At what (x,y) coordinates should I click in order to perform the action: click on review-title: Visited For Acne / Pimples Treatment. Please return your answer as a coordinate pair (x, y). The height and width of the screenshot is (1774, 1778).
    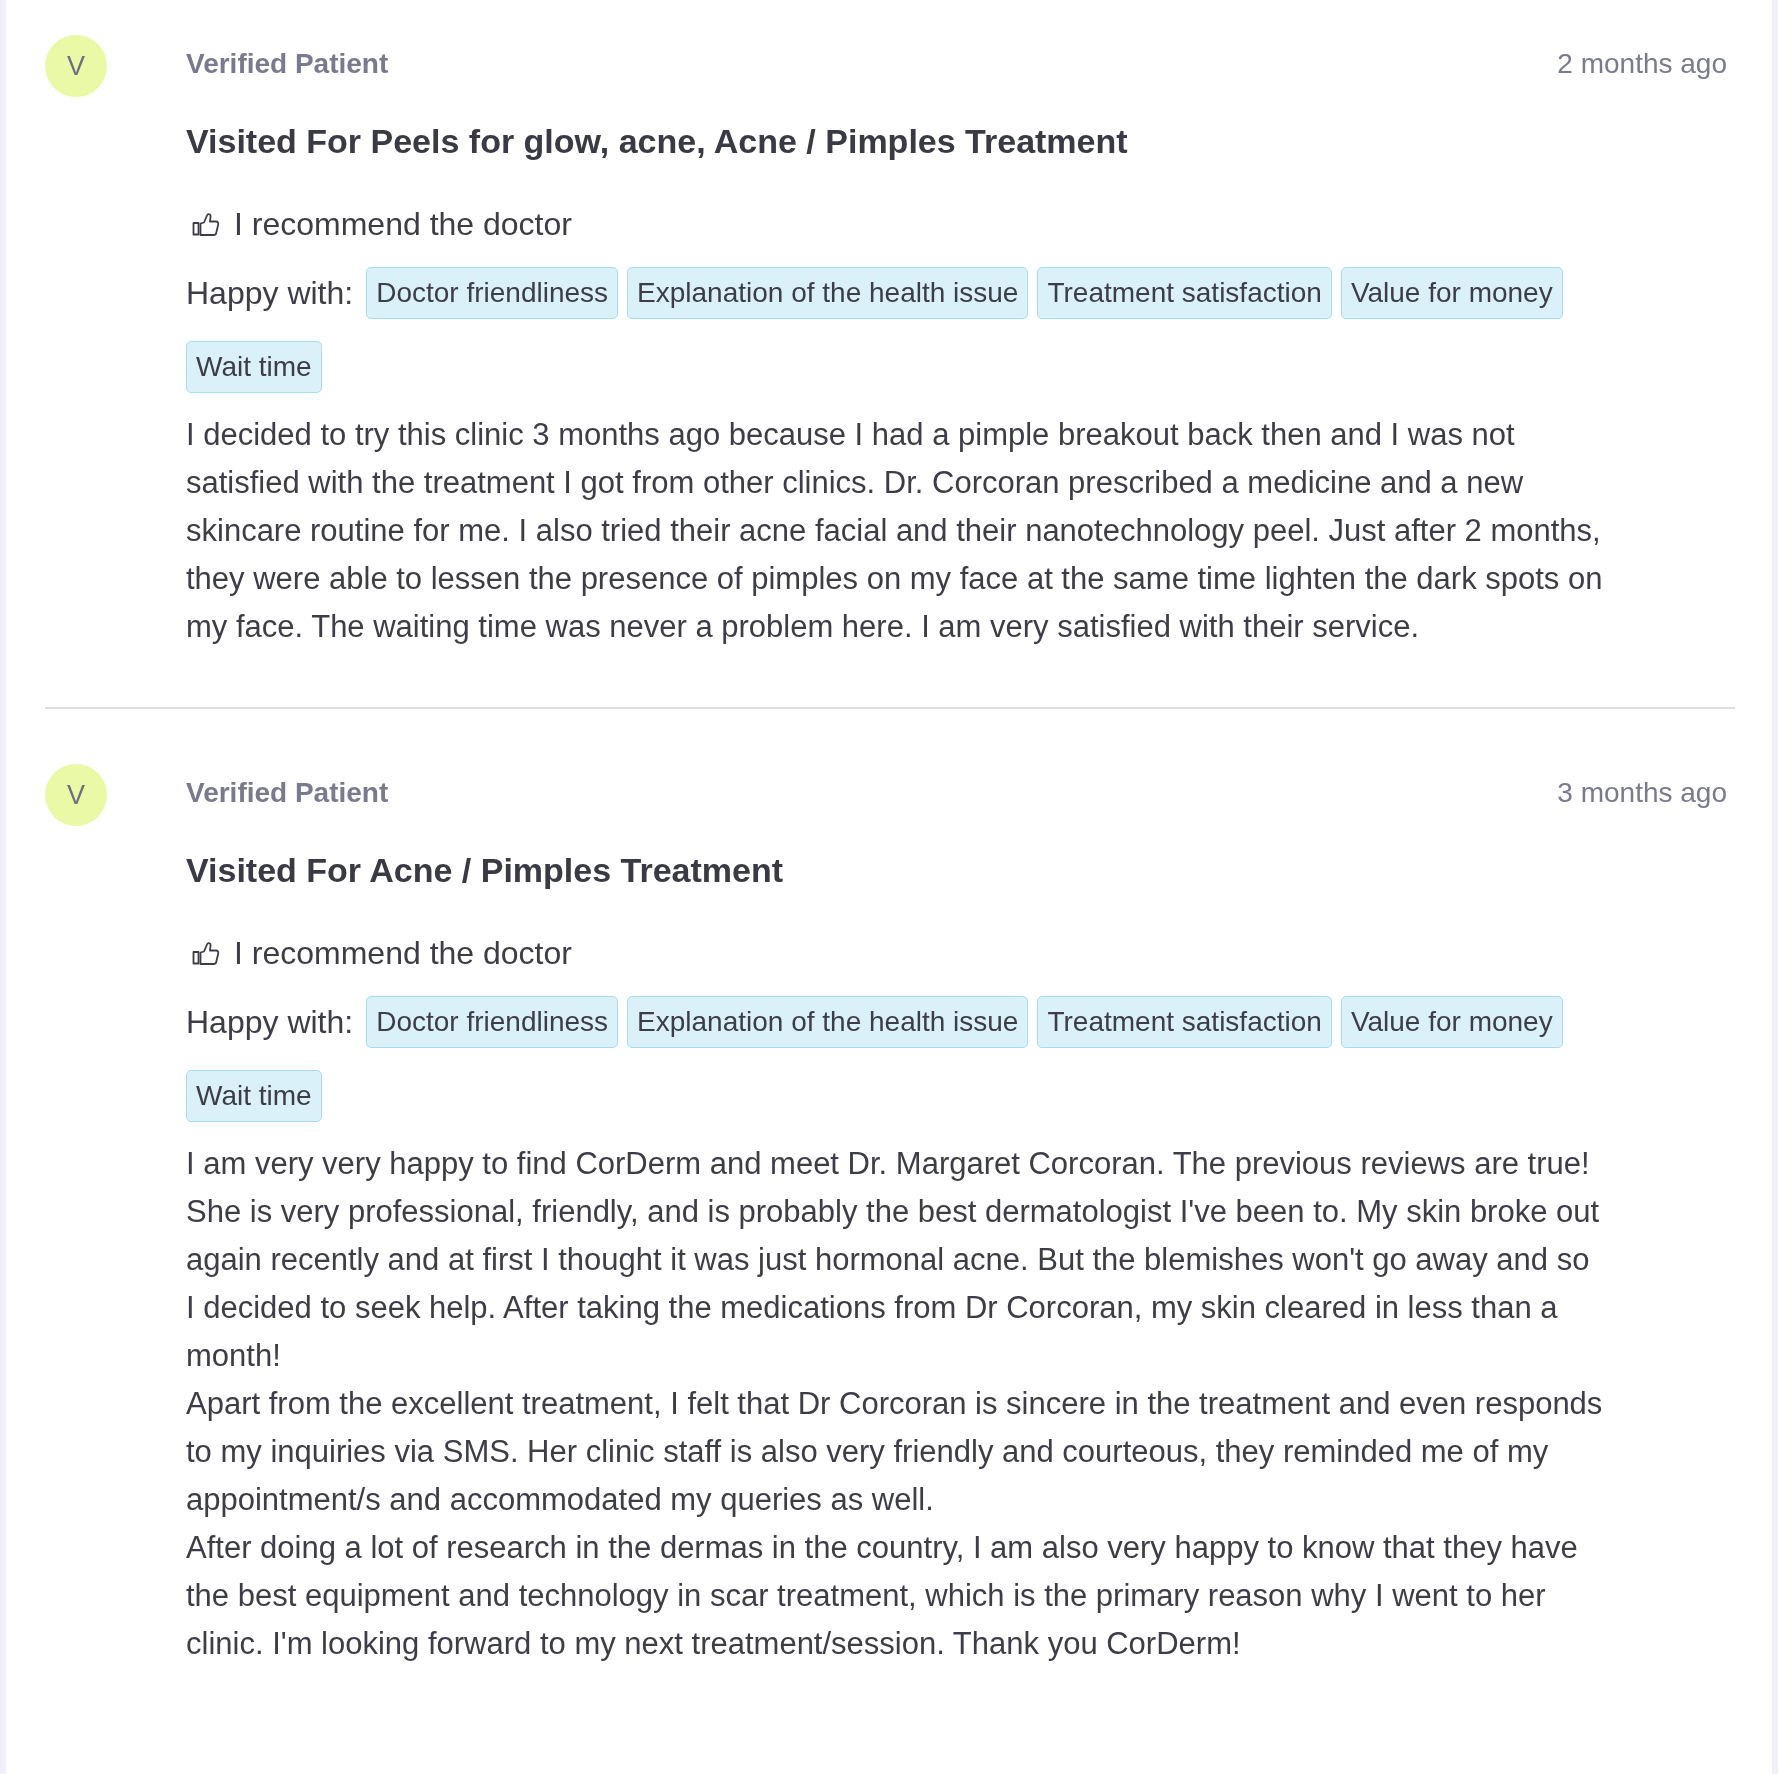
    Looking at the image, I should click on (485, 870).